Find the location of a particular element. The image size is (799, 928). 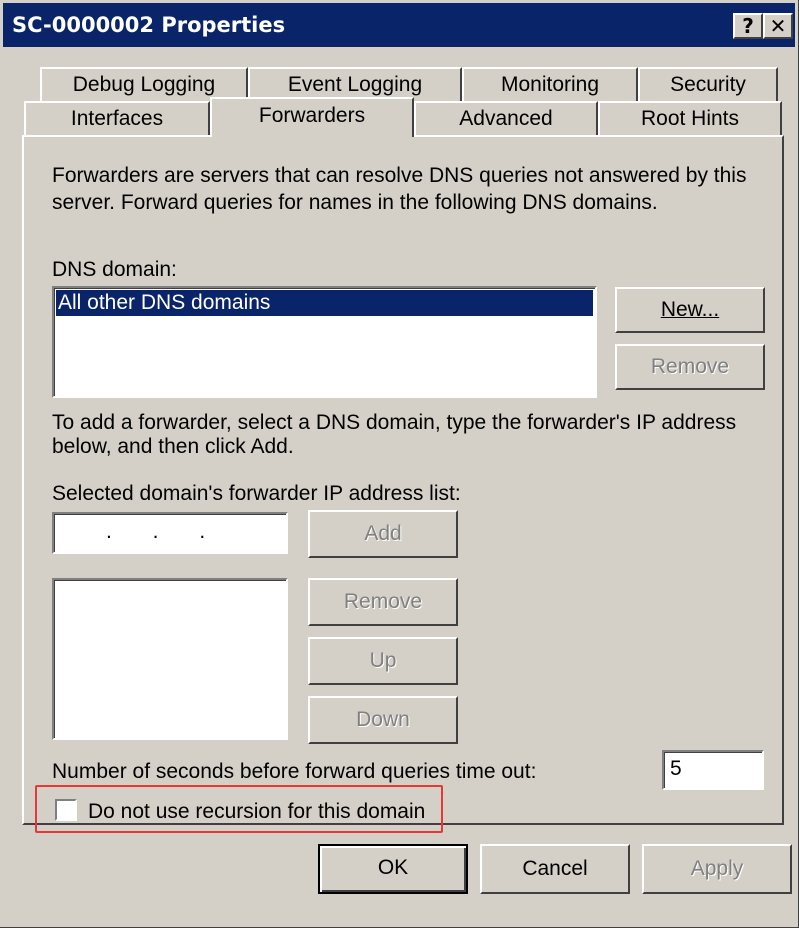

close-button: ✕ is located at coordinates (778, 26).